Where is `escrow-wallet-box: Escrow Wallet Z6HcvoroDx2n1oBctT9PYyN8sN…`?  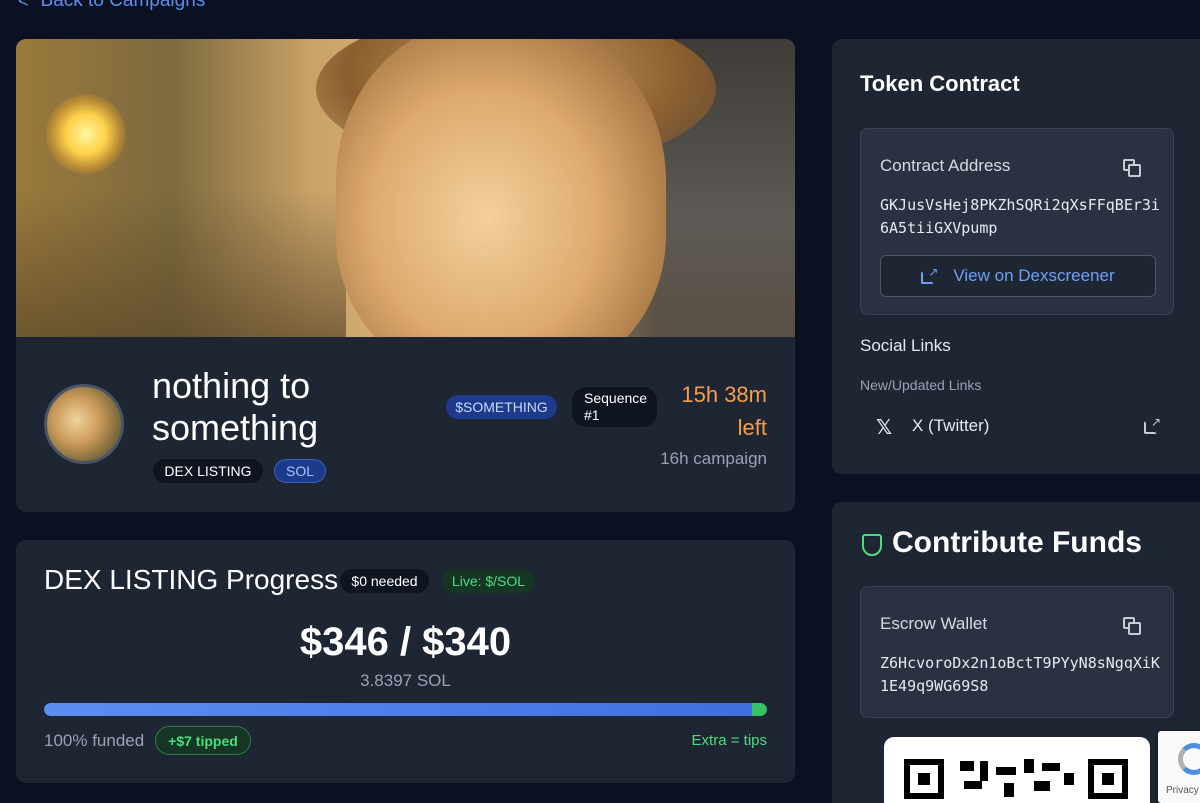
escrow-wallet-box: Escrow Wallet Z6HcvoroDx2n1oBctT9PYyN8sN… is located at coordinates (1017, 652).